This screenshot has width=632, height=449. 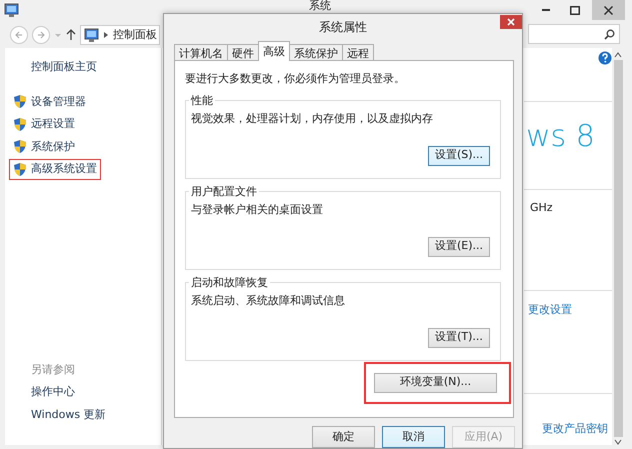 What do you see at coordinates (343, 437) in the screenshot?
I see `dialog-button: 确定` at bounding box center [343, 437].